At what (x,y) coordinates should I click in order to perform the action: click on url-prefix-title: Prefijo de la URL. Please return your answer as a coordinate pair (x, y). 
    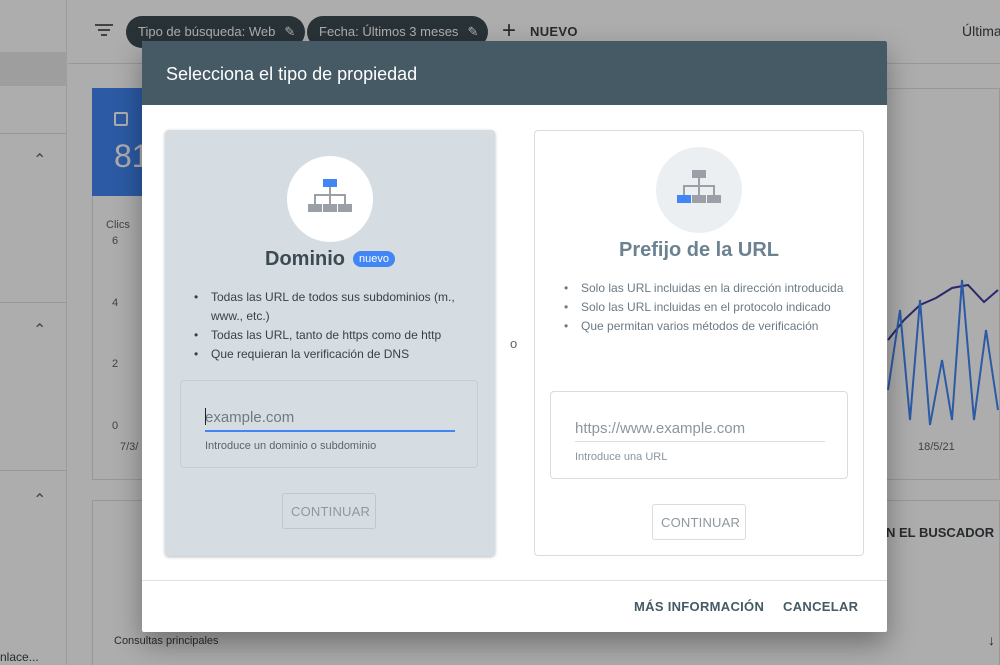
    Looking at the image, I should click on (699, 250).